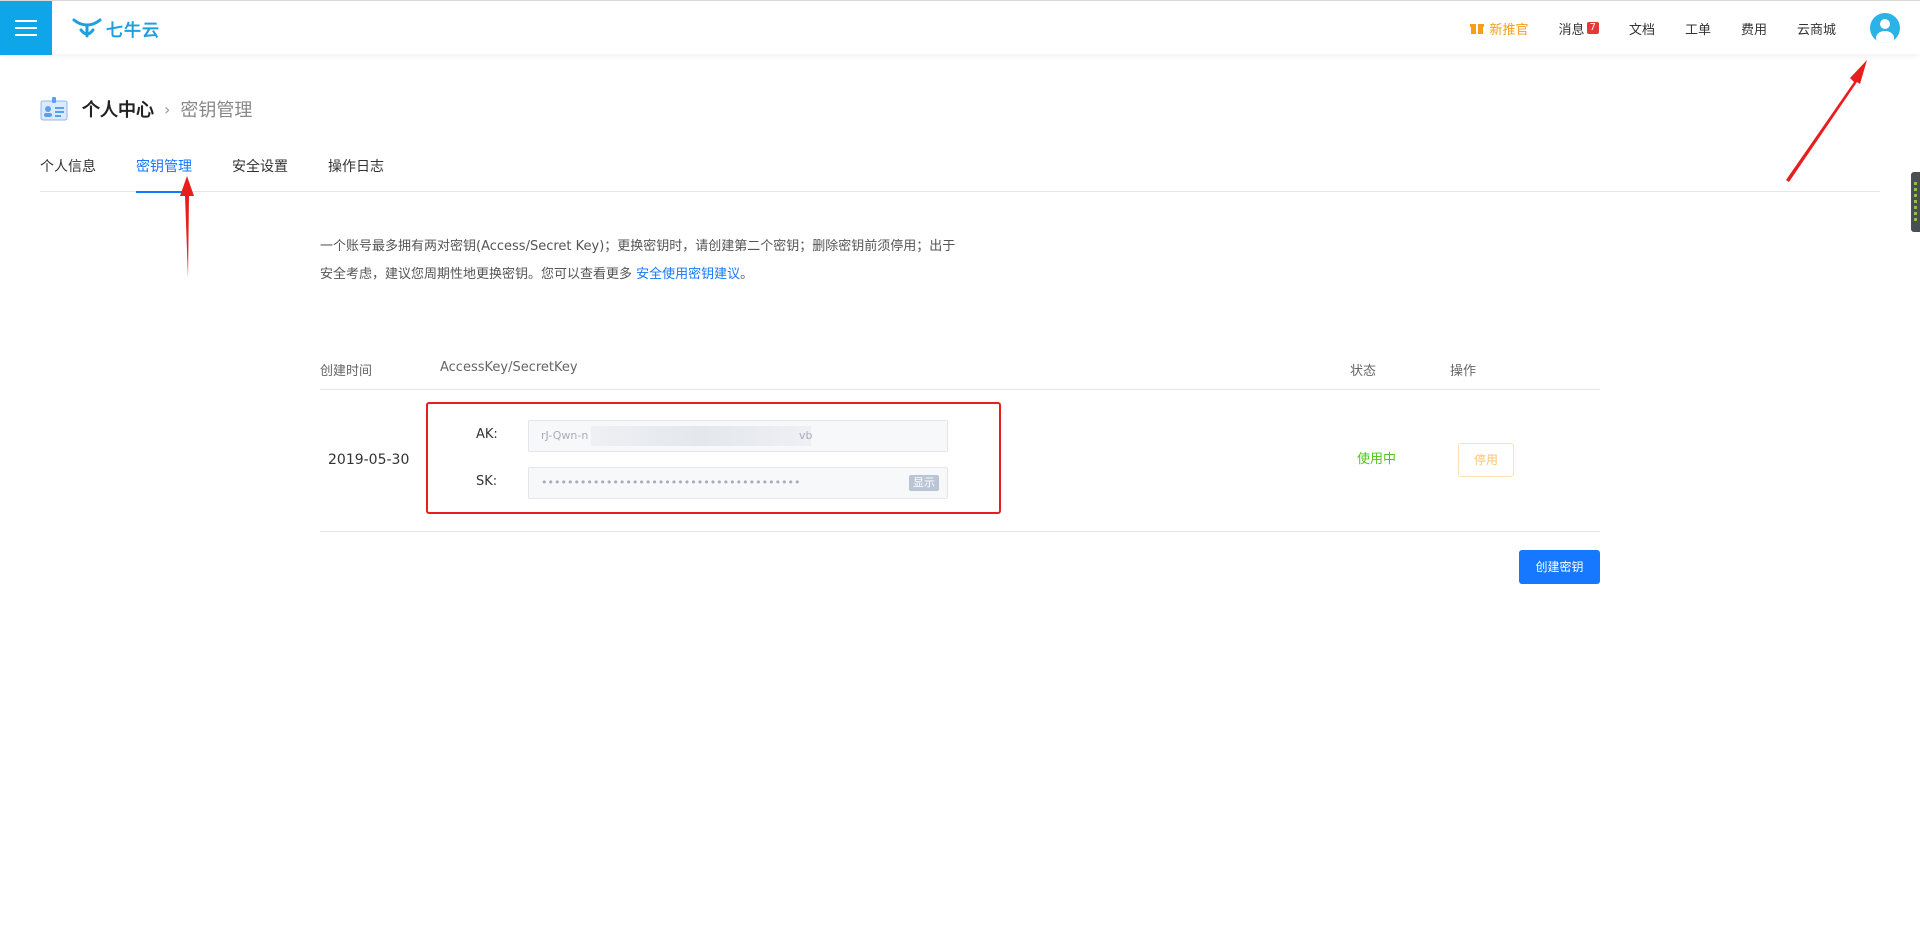  What do you see at coordinates (26, 28) in the screenshot?
I see `hamburger-menu-button` at bounding box center [26, 28].